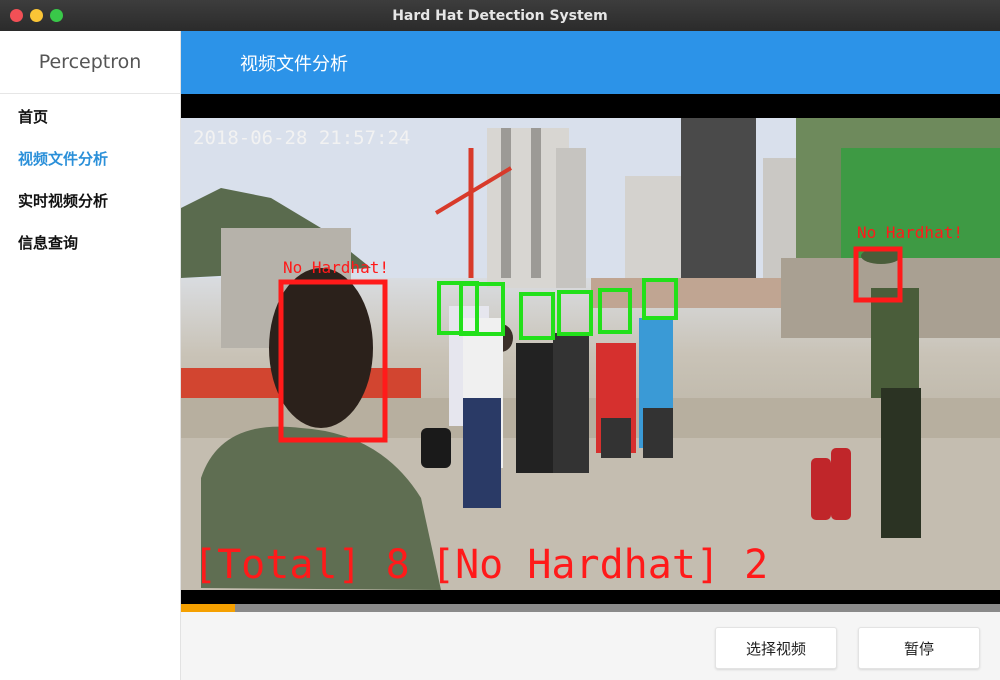 This screenshot has width=1000, height=680. I want to click on maximize-window-button, so click(56, 15).